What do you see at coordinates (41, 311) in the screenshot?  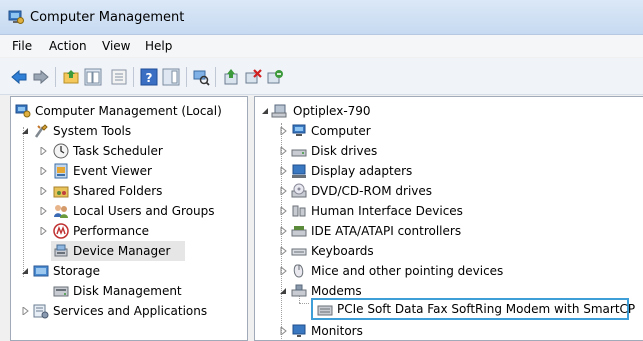 I see `services-icon` at bounding box center [41, 311].